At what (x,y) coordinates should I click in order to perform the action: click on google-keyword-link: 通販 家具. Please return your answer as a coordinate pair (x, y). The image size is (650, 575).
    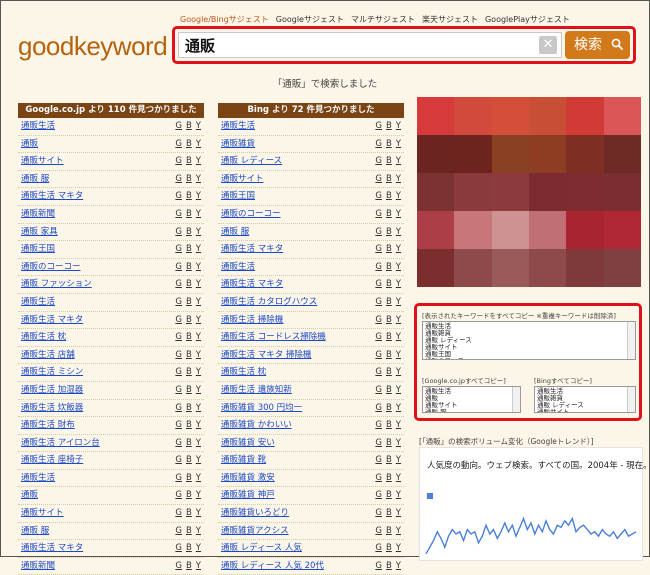
    Looking at the image, I should click on (39, 232).